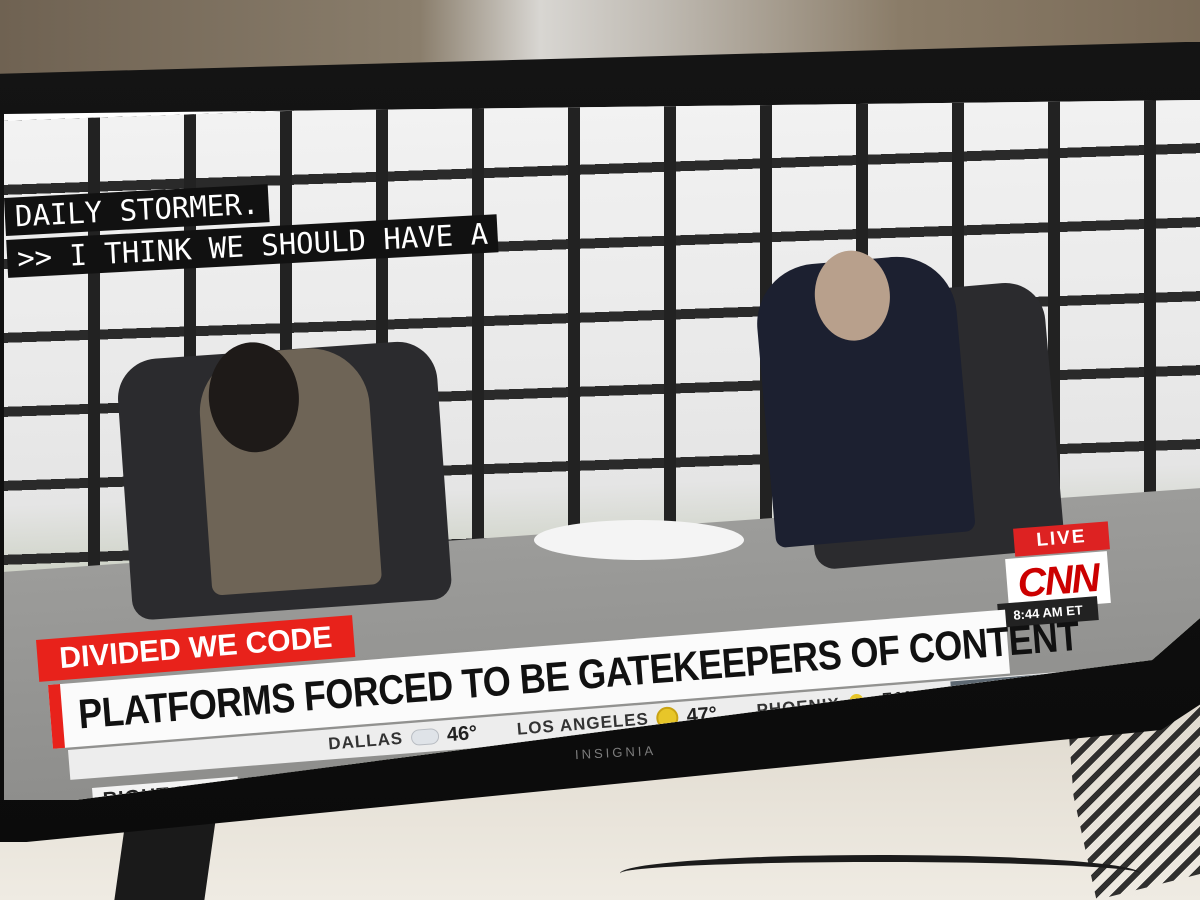  I want to click on cloud-icon, so click(425, 737).